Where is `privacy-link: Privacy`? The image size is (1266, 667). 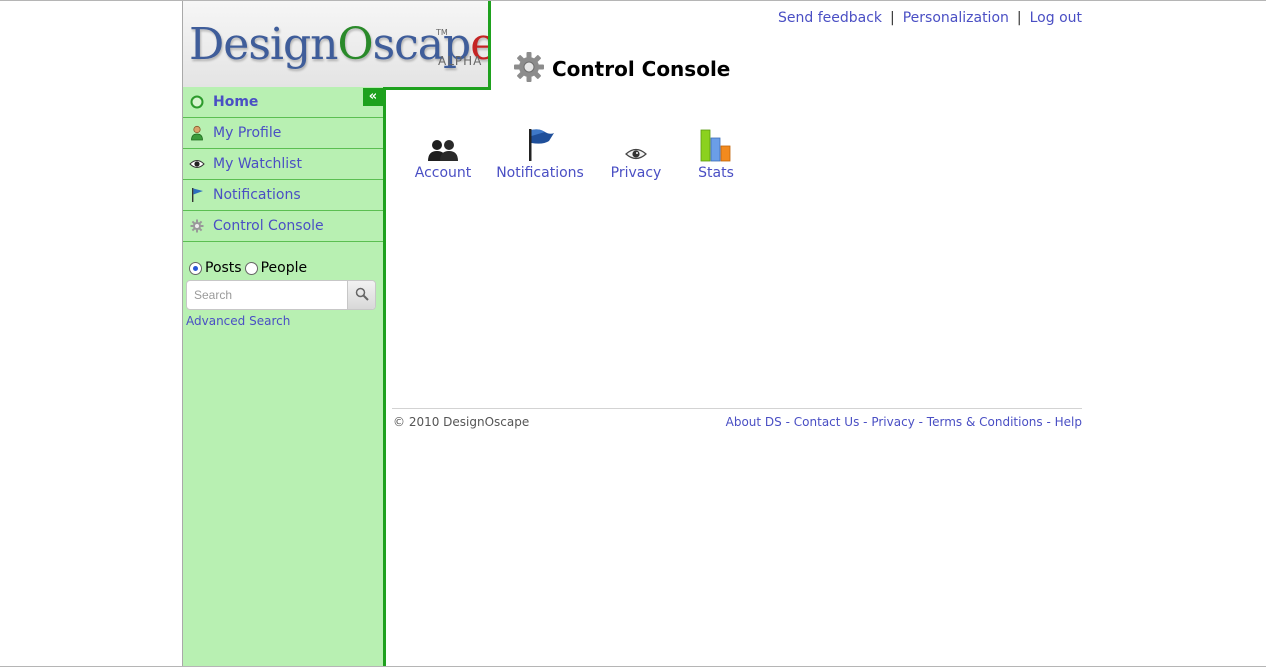 privacy-link: Privacy is located at coordinates (892, 422).